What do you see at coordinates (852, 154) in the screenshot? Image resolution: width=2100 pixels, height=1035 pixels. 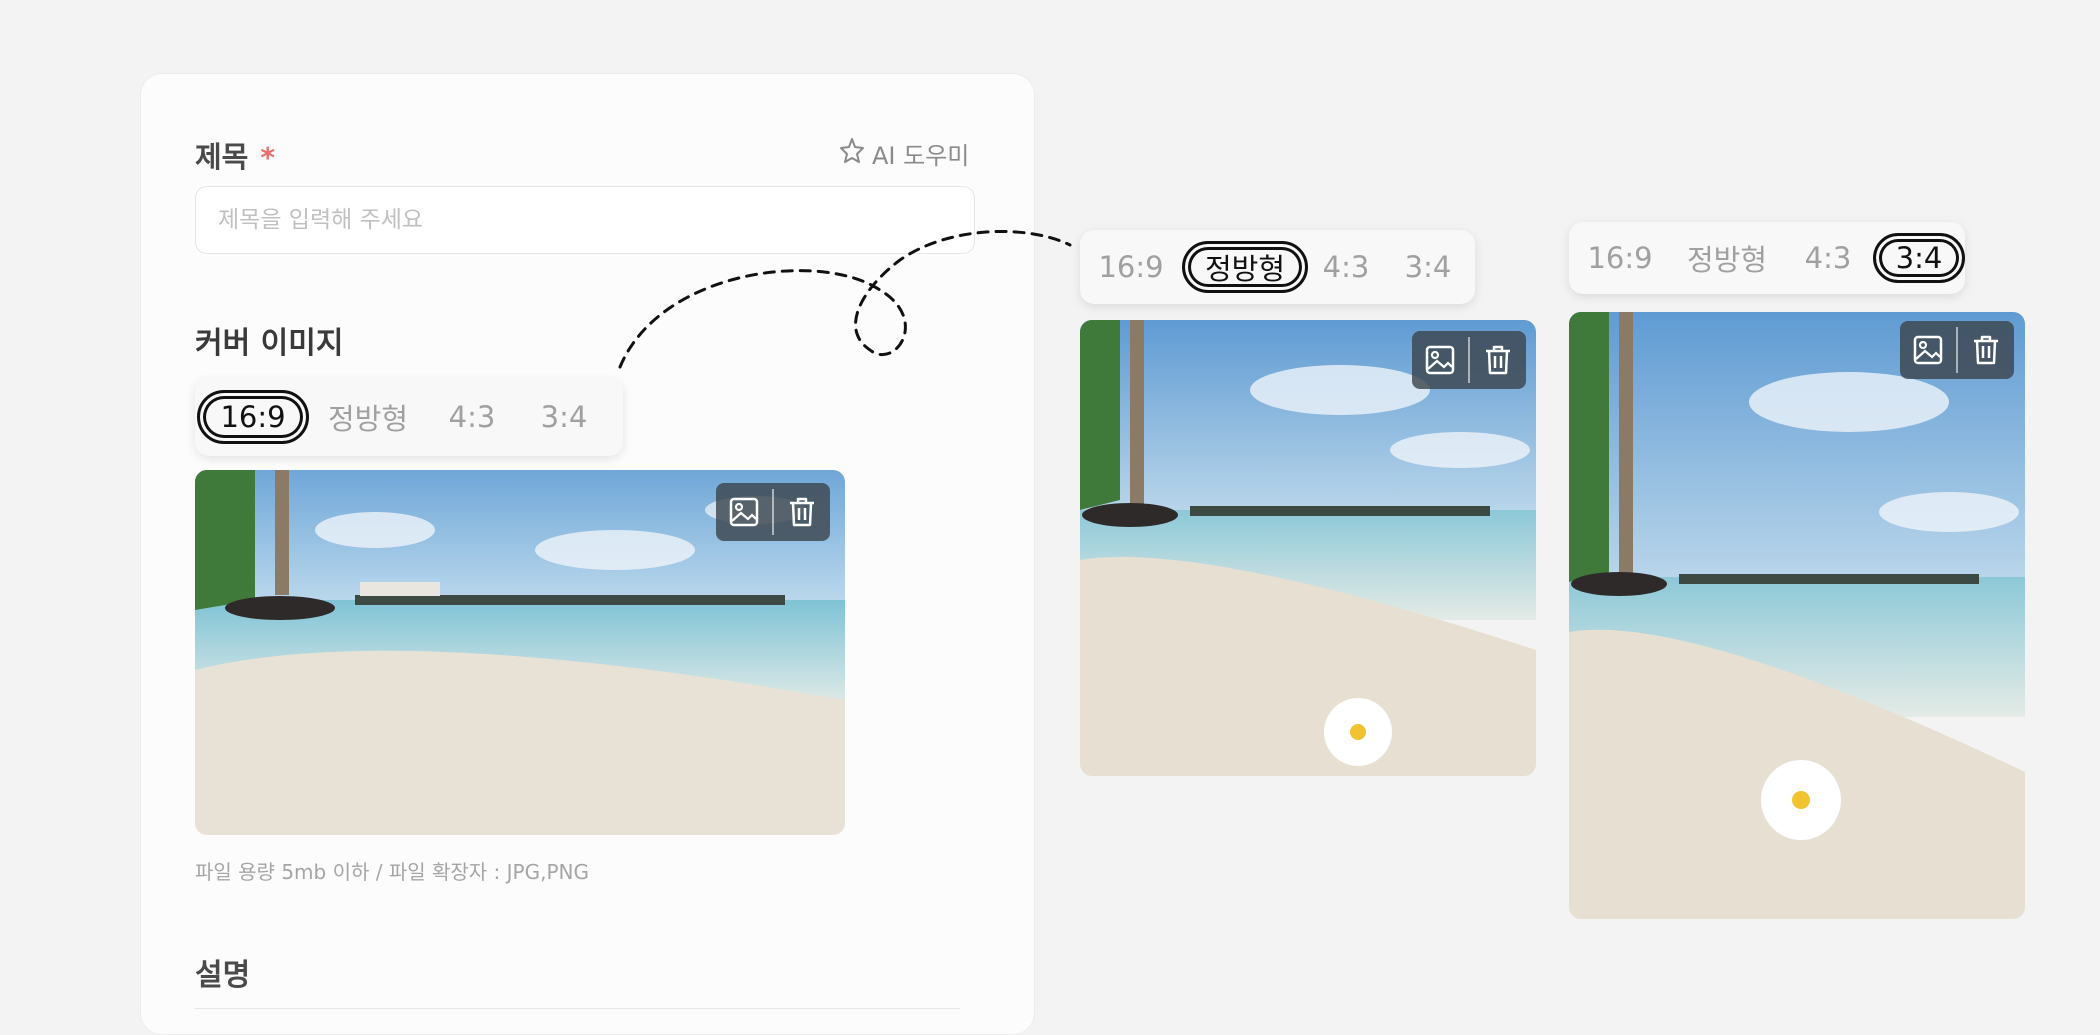 I see `sparkle-icon` at bounding box center [852, 154].